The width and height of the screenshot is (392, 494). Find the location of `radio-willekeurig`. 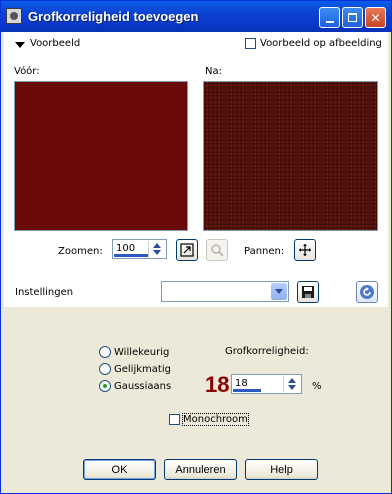

radio-willekeurig is located at coordinates (105, 352).